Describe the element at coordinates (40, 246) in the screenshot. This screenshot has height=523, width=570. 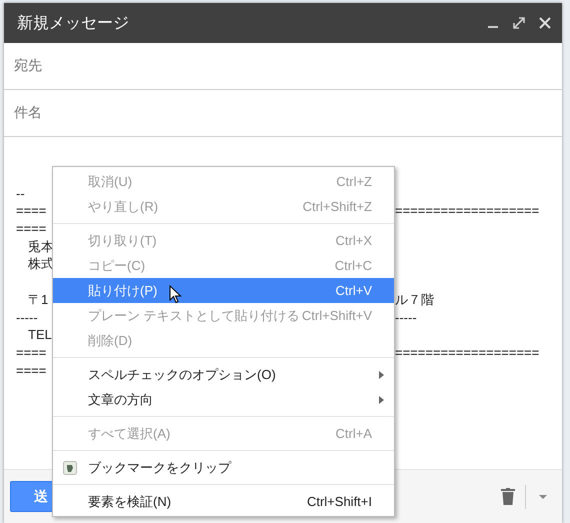
I see `body-text: 兎本` at that location.